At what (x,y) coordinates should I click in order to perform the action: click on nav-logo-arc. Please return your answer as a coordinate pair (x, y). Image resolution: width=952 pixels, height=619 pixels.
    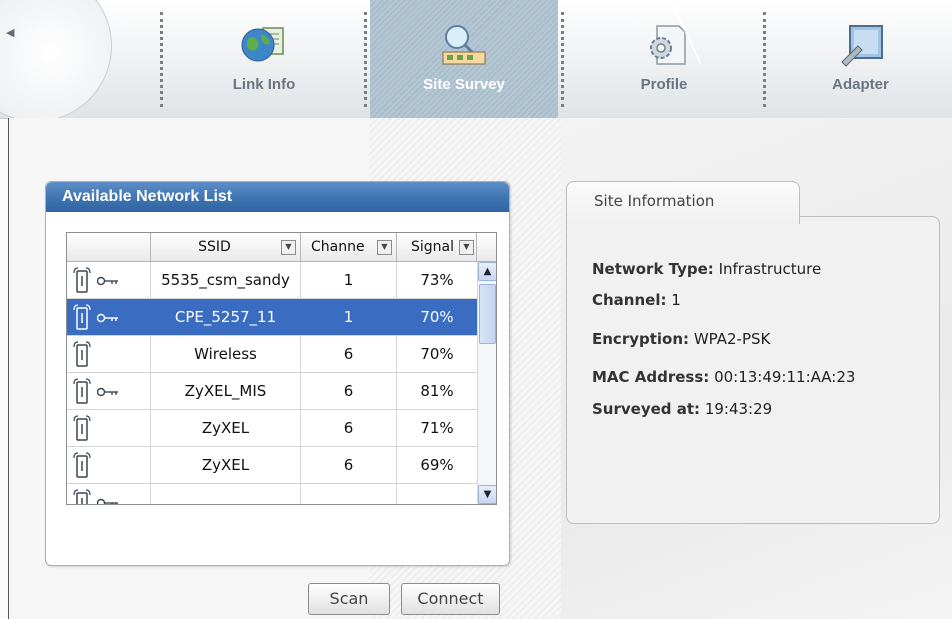
    Looking at the image, I should click on (56, 61).